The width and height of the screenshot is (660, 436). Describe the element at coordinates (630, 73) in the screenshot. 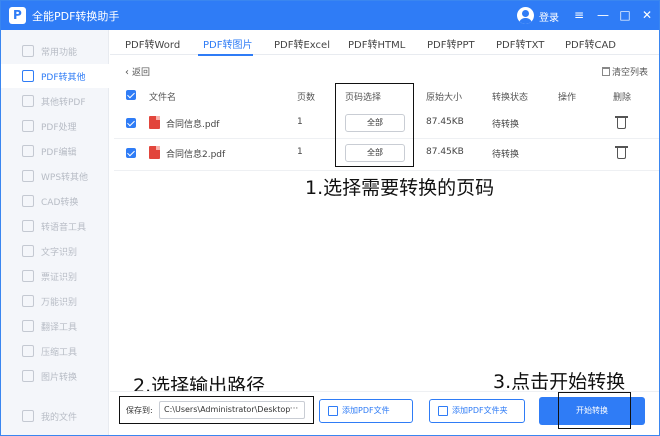

I see `clear-list-label: 清空列表` at that location.